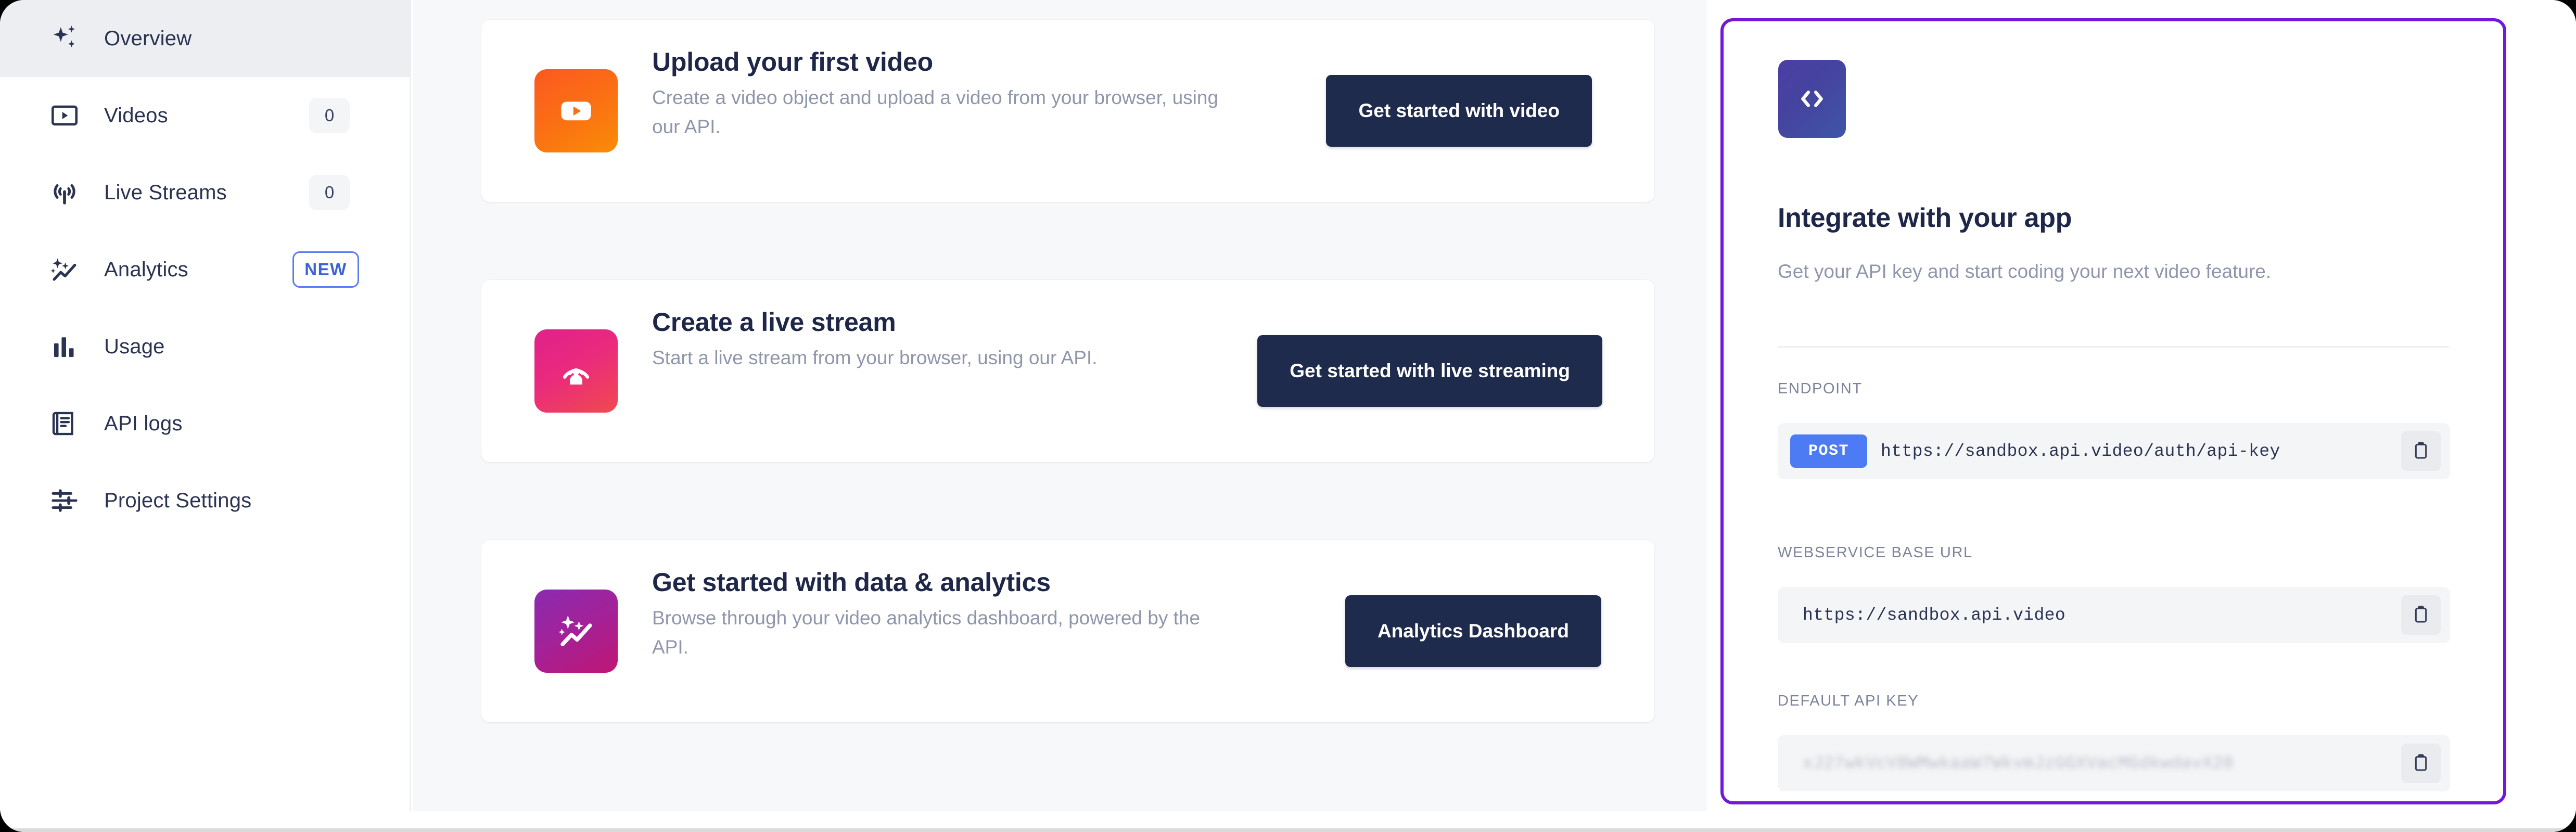 The height and width of the screenshot is (832, 2576). Describe the element at coordinates (136, 116) in the screenshot. I see `sidebar-item-label: Videos` at that location.